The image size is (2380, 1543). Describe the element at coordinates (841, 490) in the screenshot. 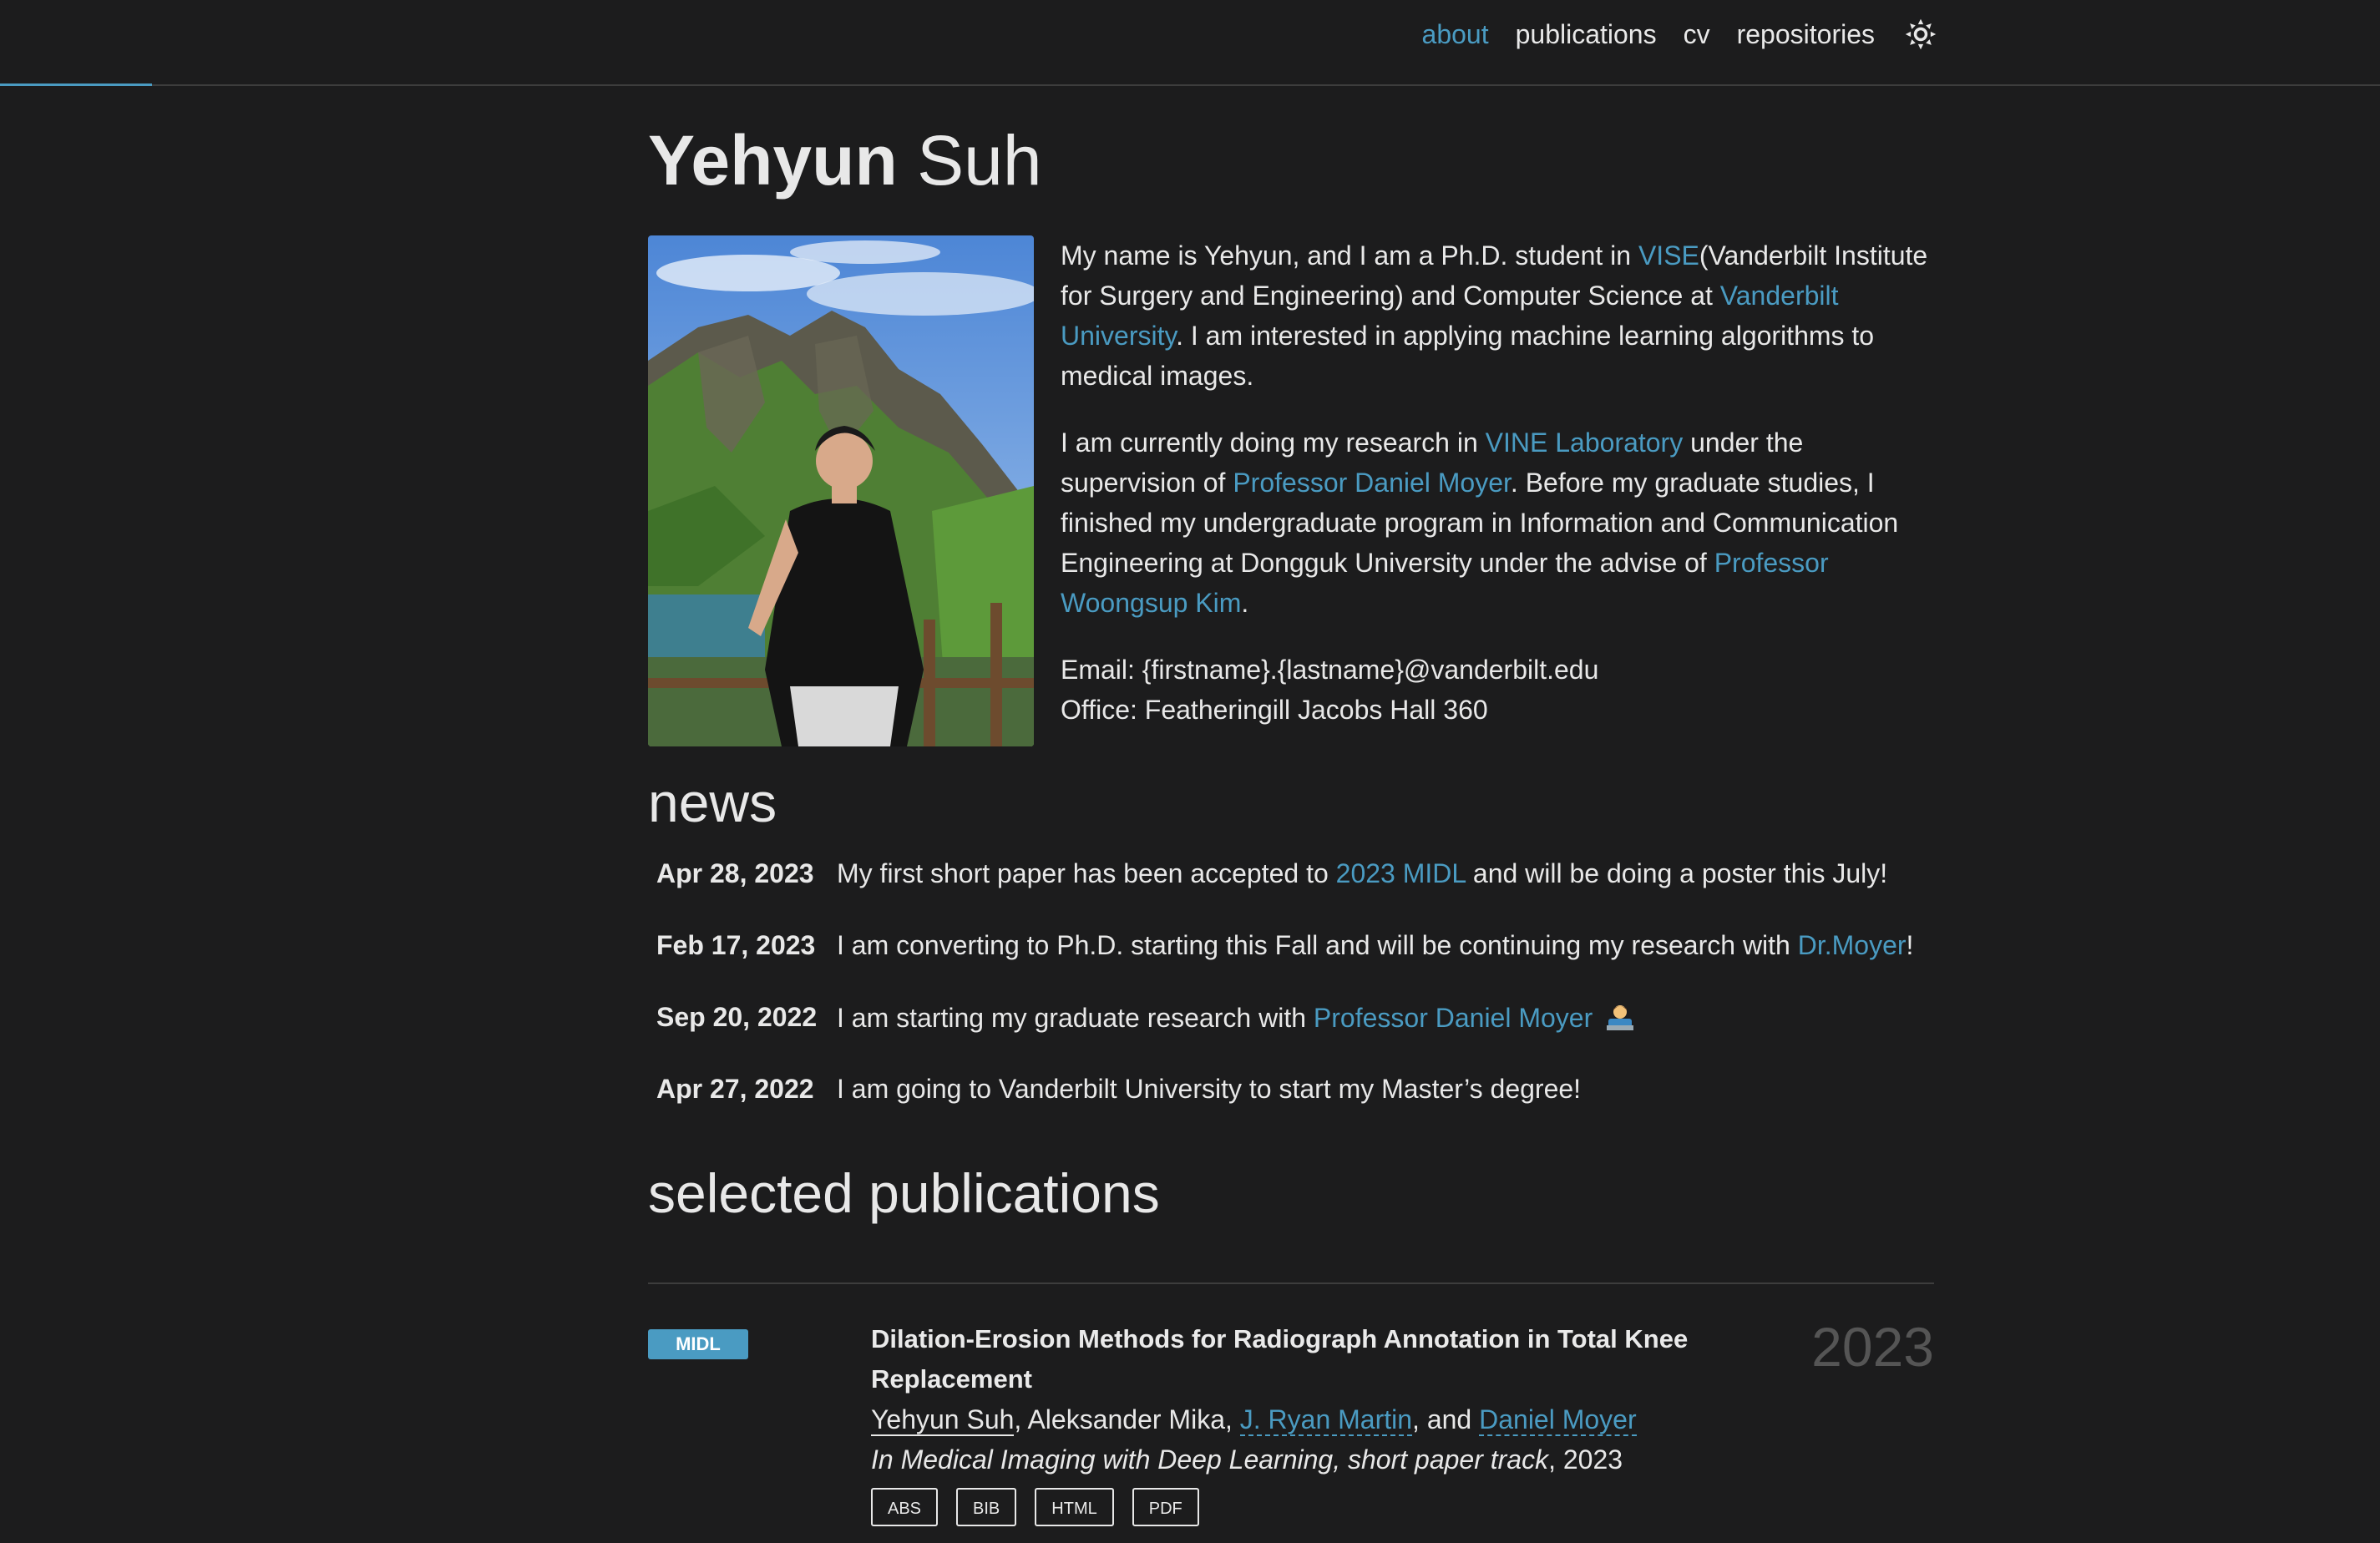

I see `profile-photo` at that location.